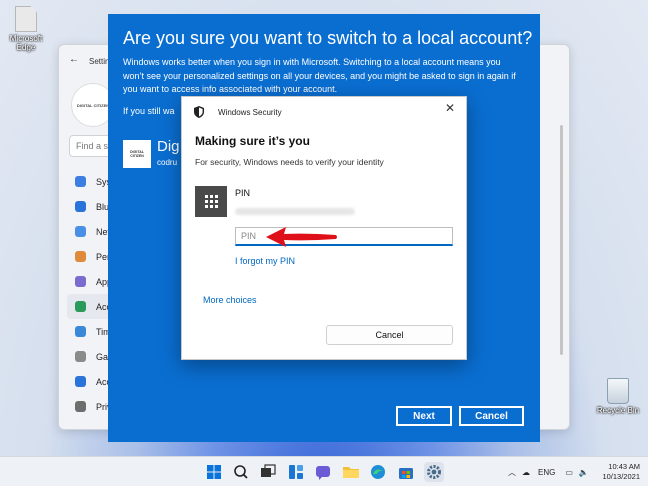 The height and width of the screenshot is (486, 648). Describe the element at coordinates (167, 162) in the screenshot. I see `account-email: codru` at that location.